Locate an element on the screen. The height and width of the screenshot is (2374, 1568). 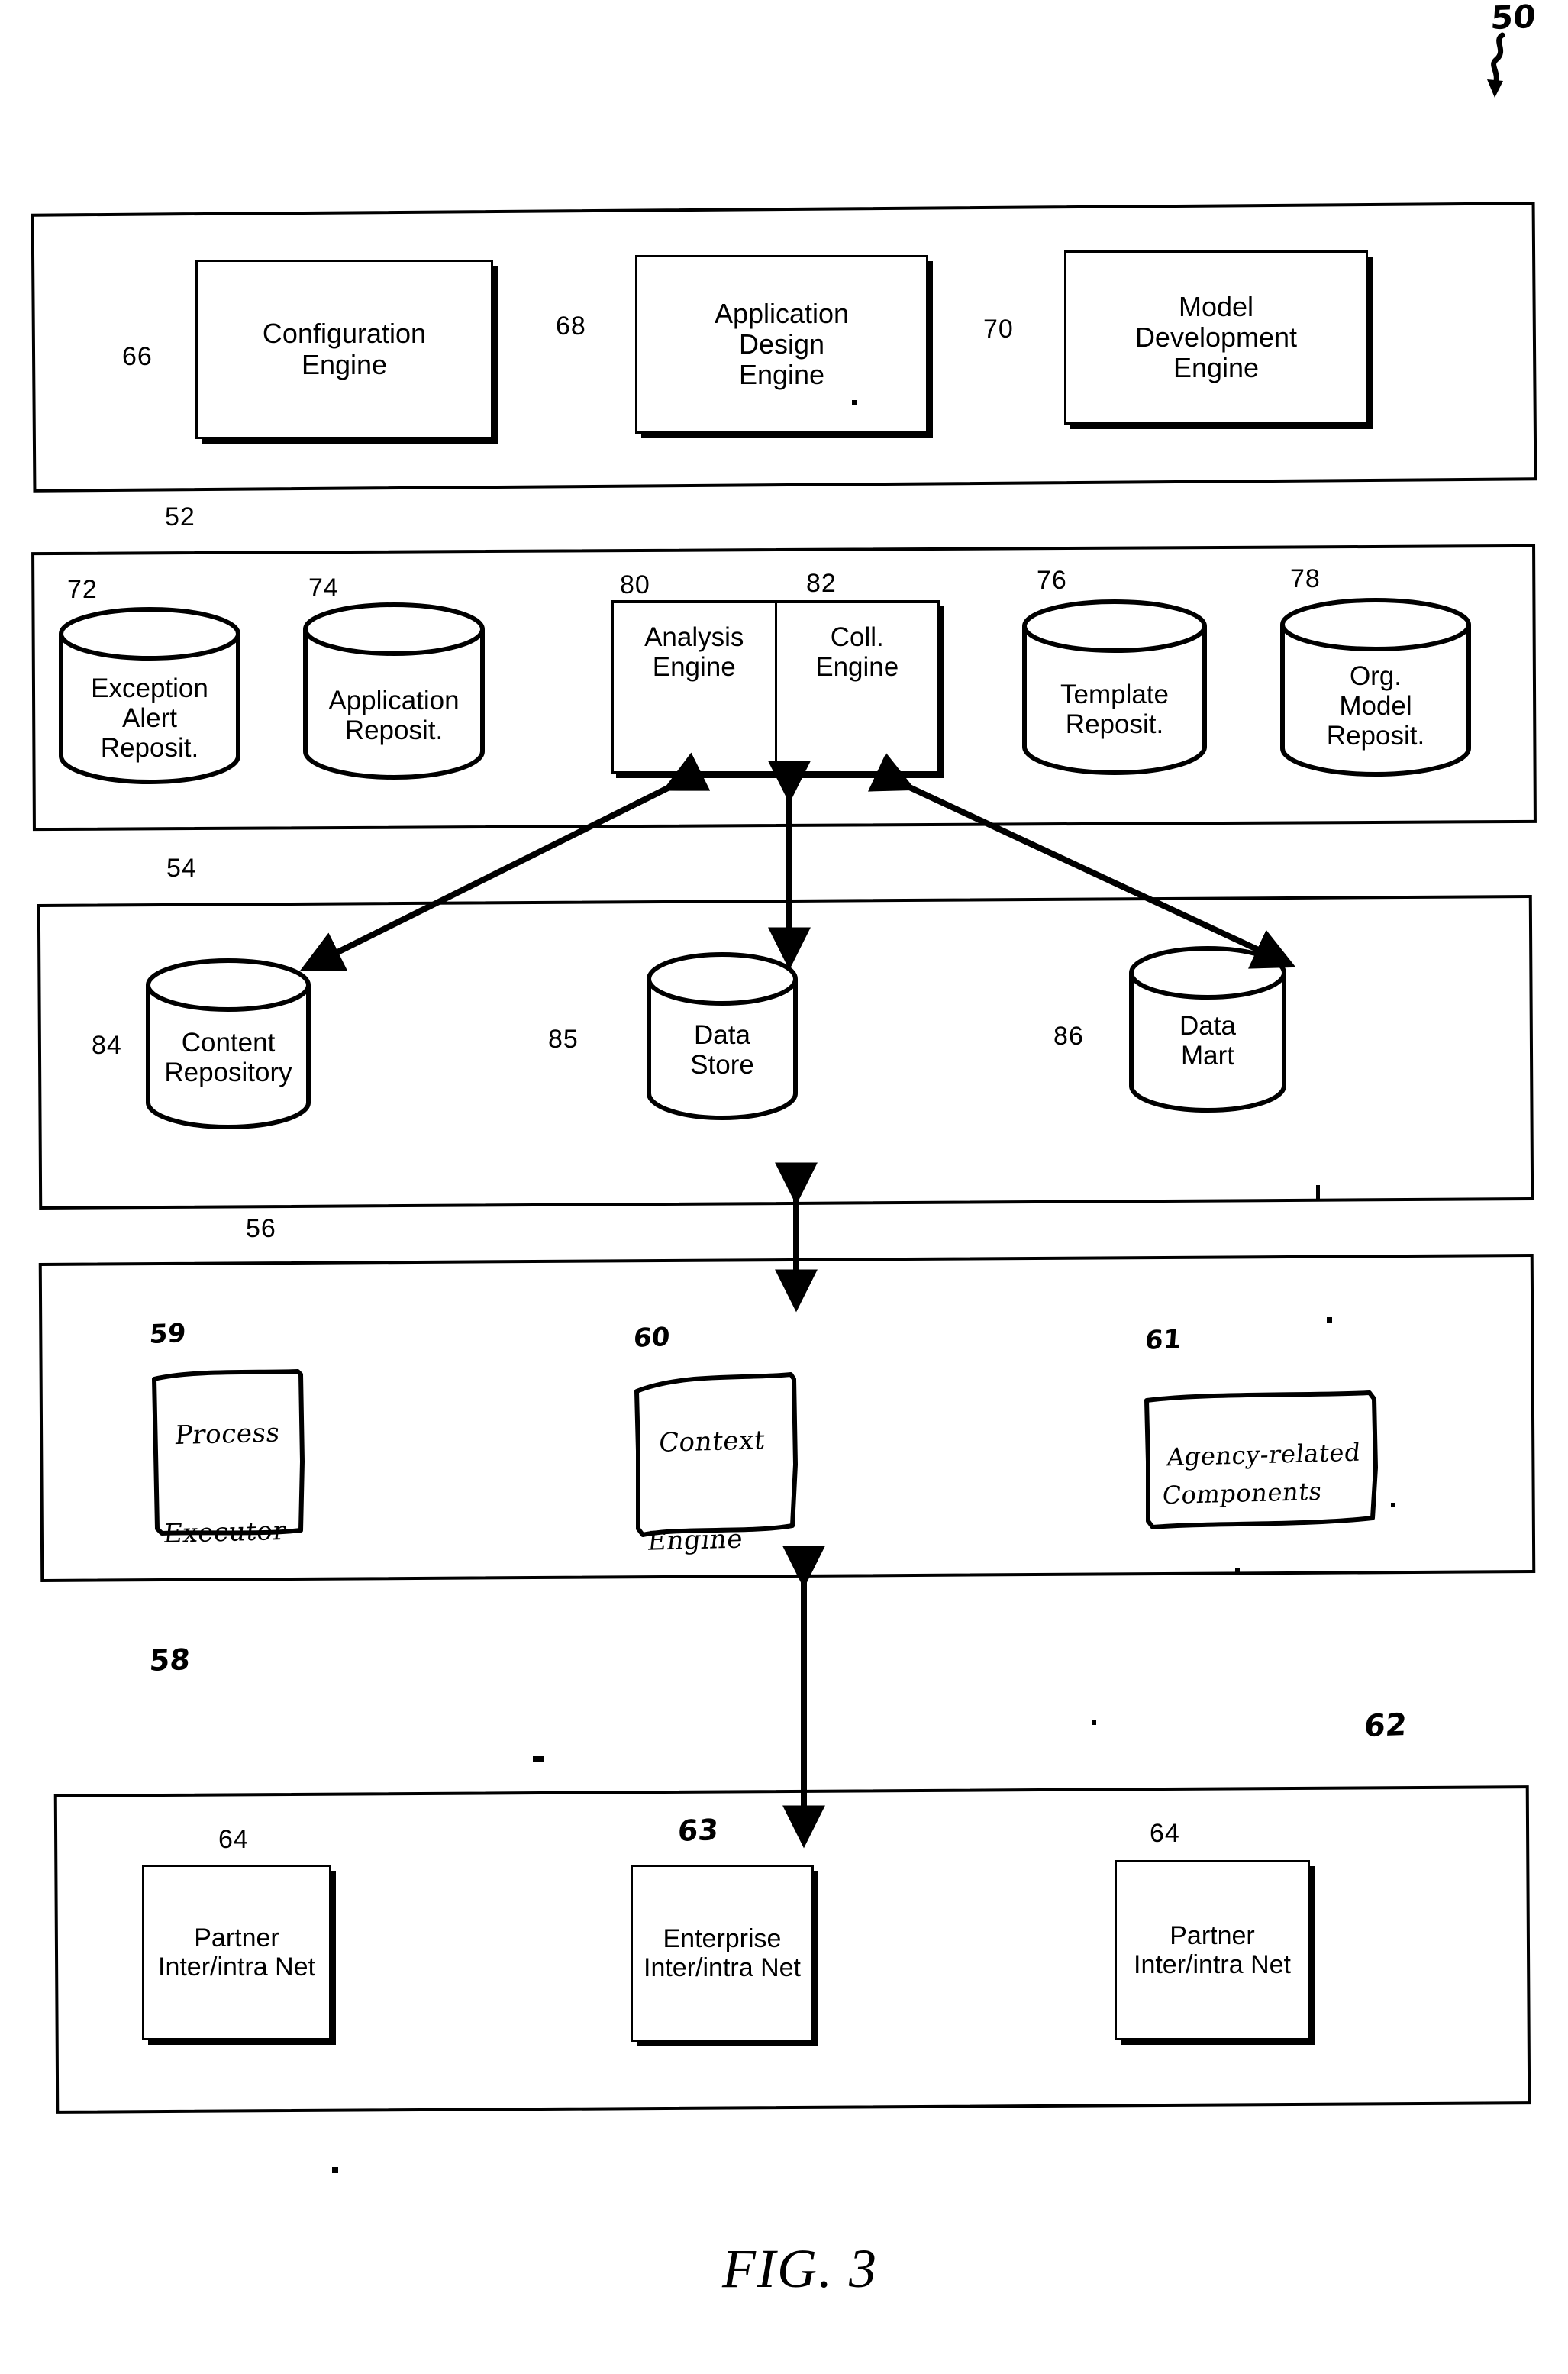
scan-dot-right is located at coordinates (1094, 1723).